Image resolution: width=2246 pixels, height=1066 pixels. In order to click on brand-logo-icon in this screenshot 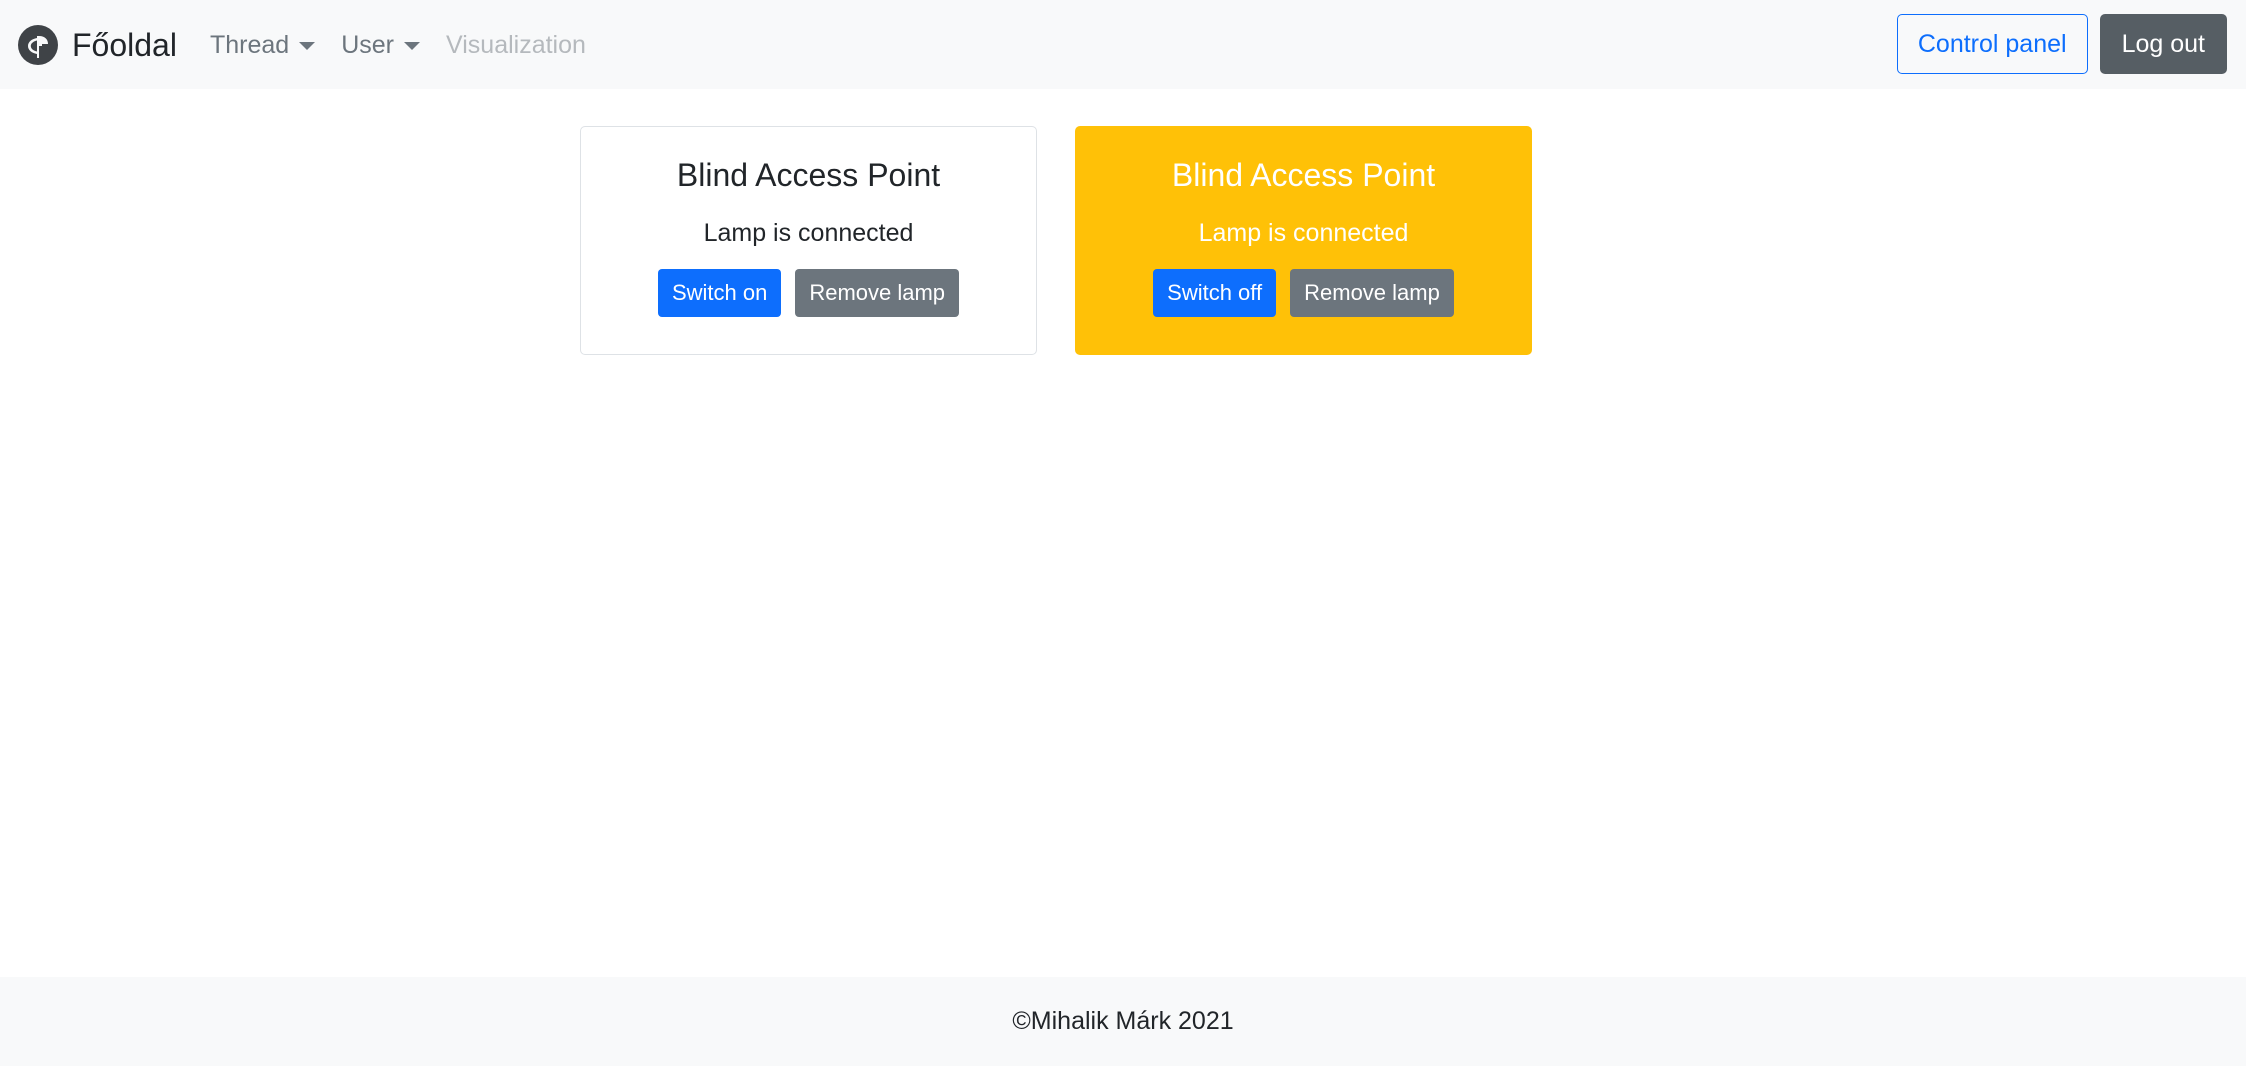, I will do `click(38, 45)`.